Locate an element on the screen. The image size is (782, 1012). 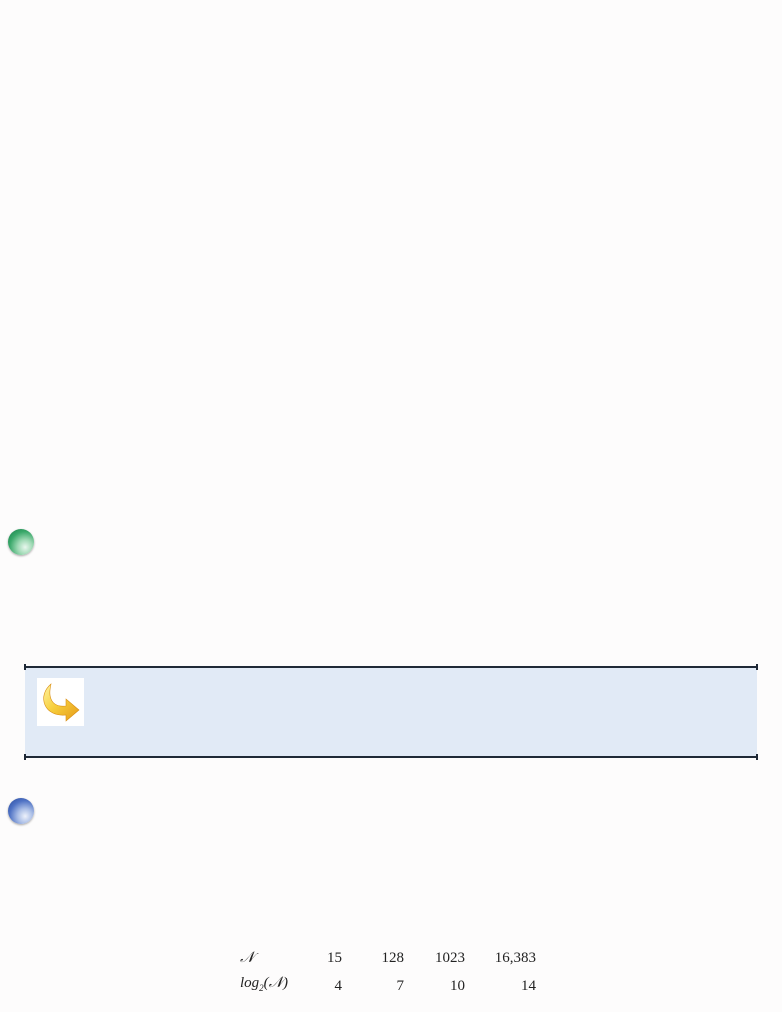
table-cell: 15 is located at coordinates (334, 958).